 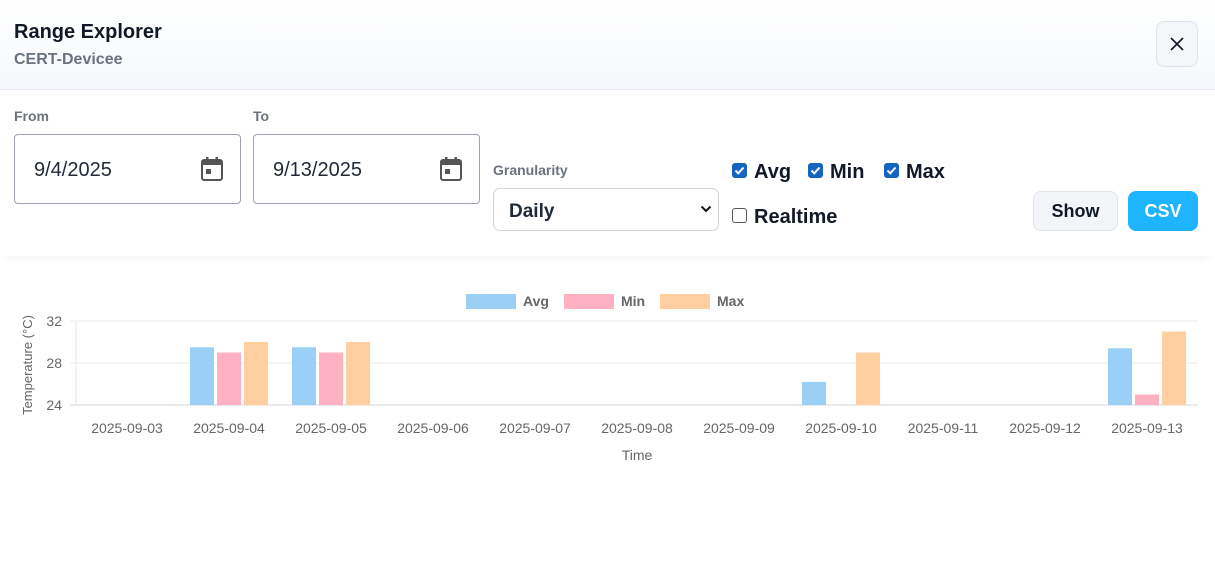 I want to click on avg-checkbox-label: Avg, so click(x=772, y=172).